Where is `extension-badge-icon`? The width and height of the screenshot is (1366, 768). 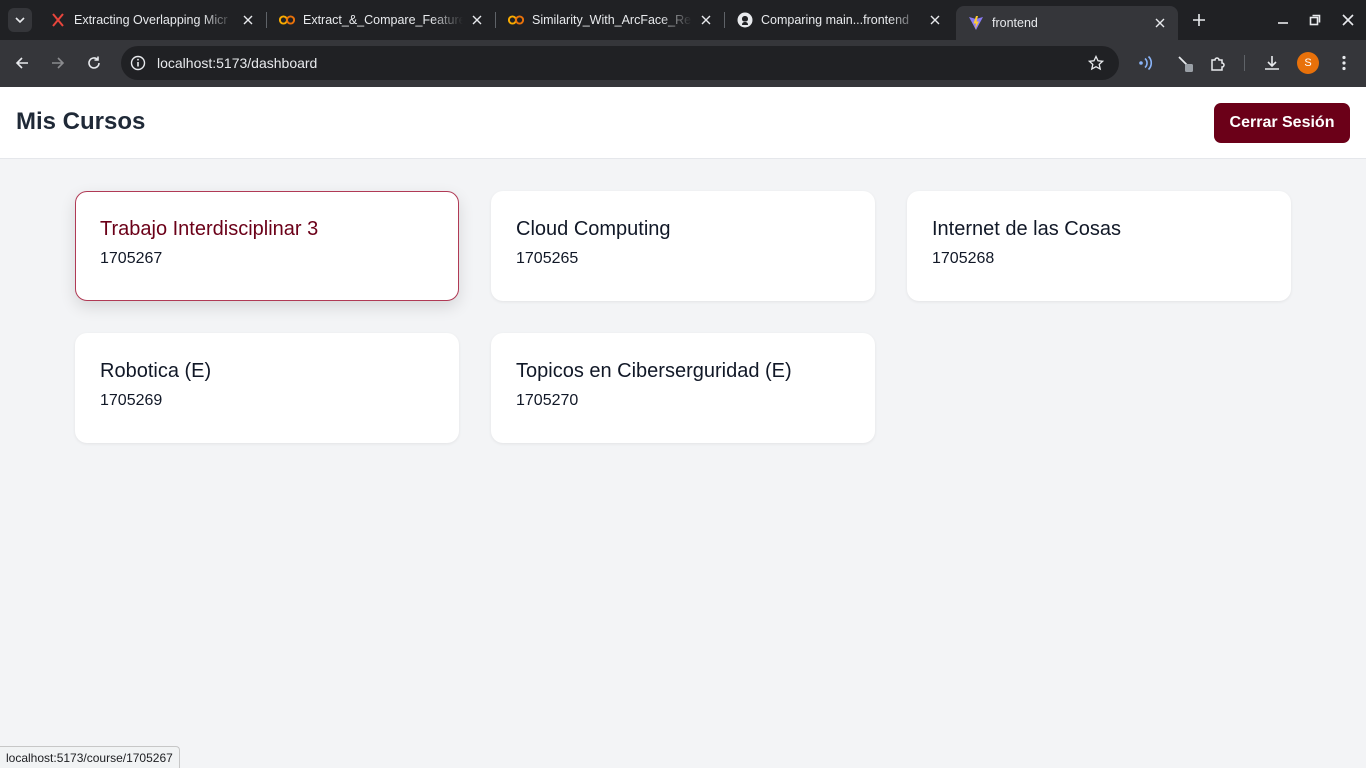
extension-badge-icon is located at coordinates (1185, 64).